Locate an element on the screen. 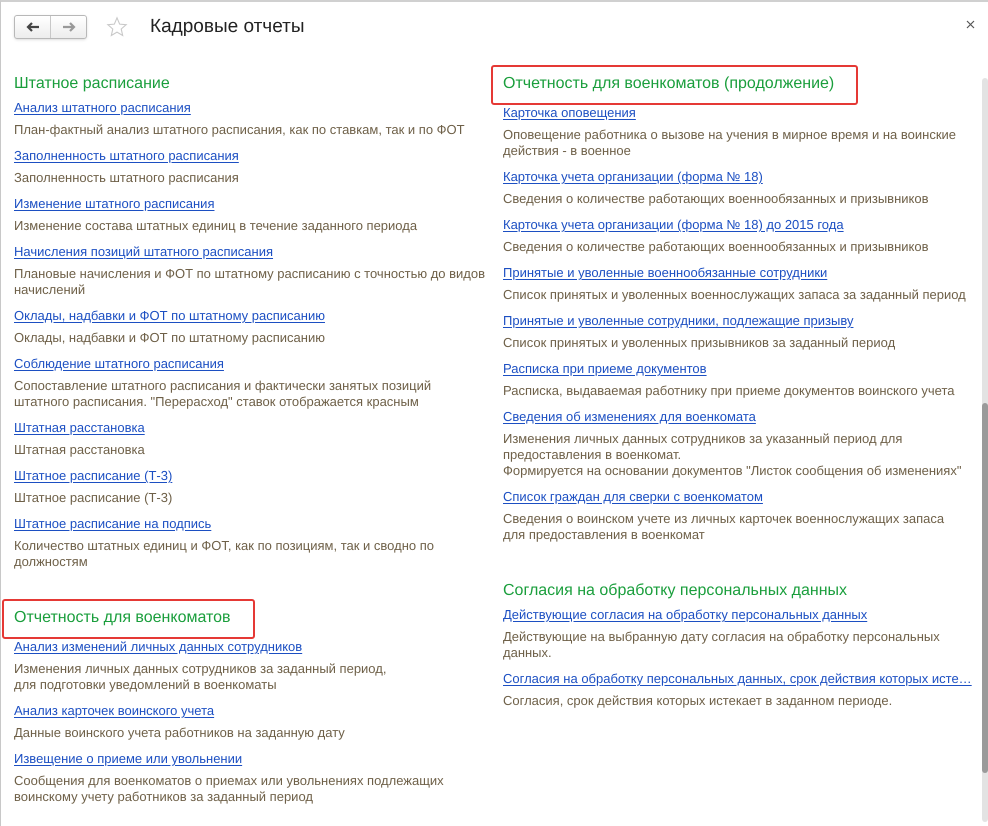  section-heading: Отчетность для военкоматов (продолжение) is located at coordinates (674, 85).